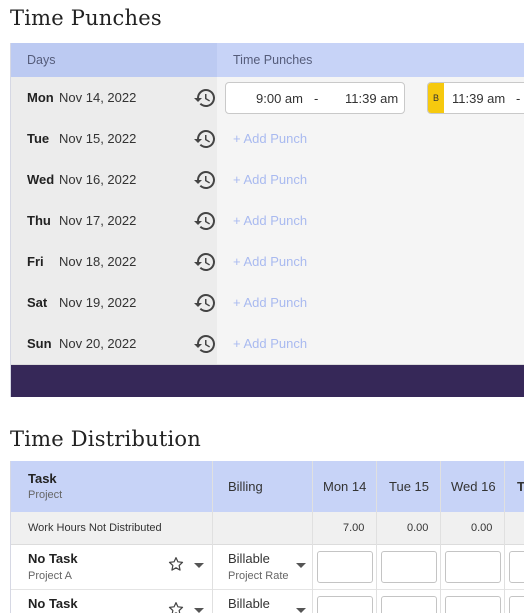 Image resolution: width=524 pixels, height=613 pixels. Describe the element at coordinates (86, 18) in the screenshot. I see `time-punches-title: Time Punches` at that location.